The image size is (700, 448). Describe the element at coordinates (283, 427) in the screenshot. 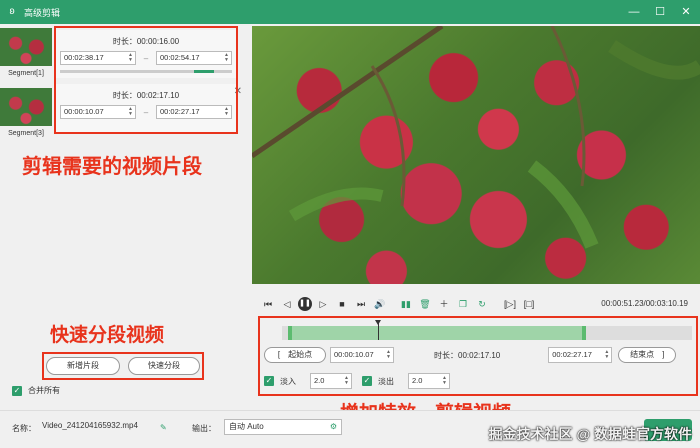

I see `output-select: 自动 Auto ⚙` at that location.